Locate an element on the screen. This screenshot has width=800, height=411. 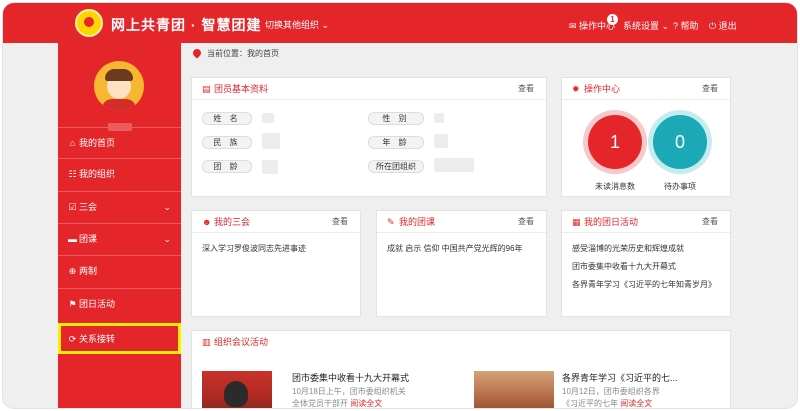
field-label-age: 年 龄 is located at coordinates (396, 142).